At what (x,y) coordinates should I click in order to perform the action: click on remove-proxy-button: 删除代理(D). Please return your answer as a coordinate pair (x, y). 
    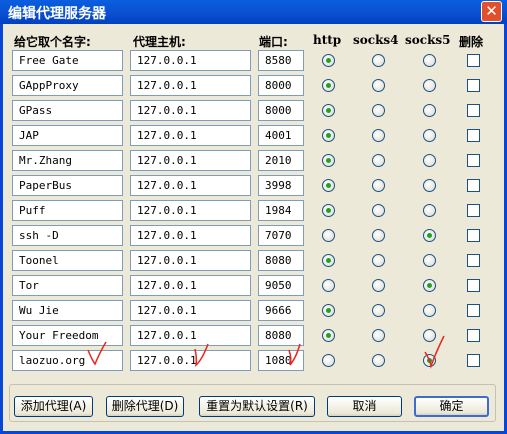
    Looking at the image, I should click on (145, 406).